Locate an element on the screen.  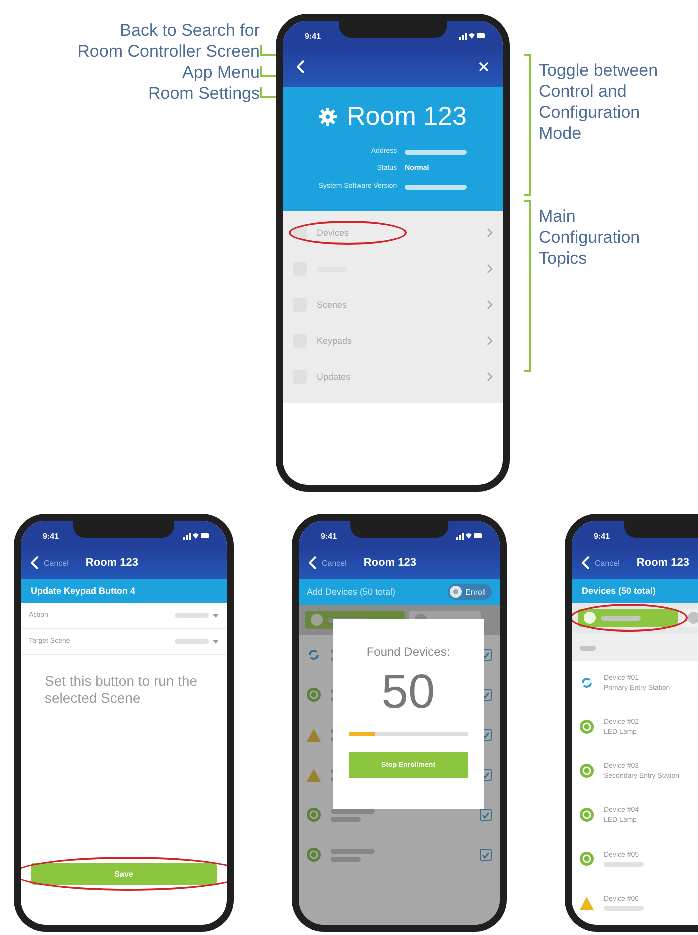
save-button: Save is located at coordinates (124, 874).